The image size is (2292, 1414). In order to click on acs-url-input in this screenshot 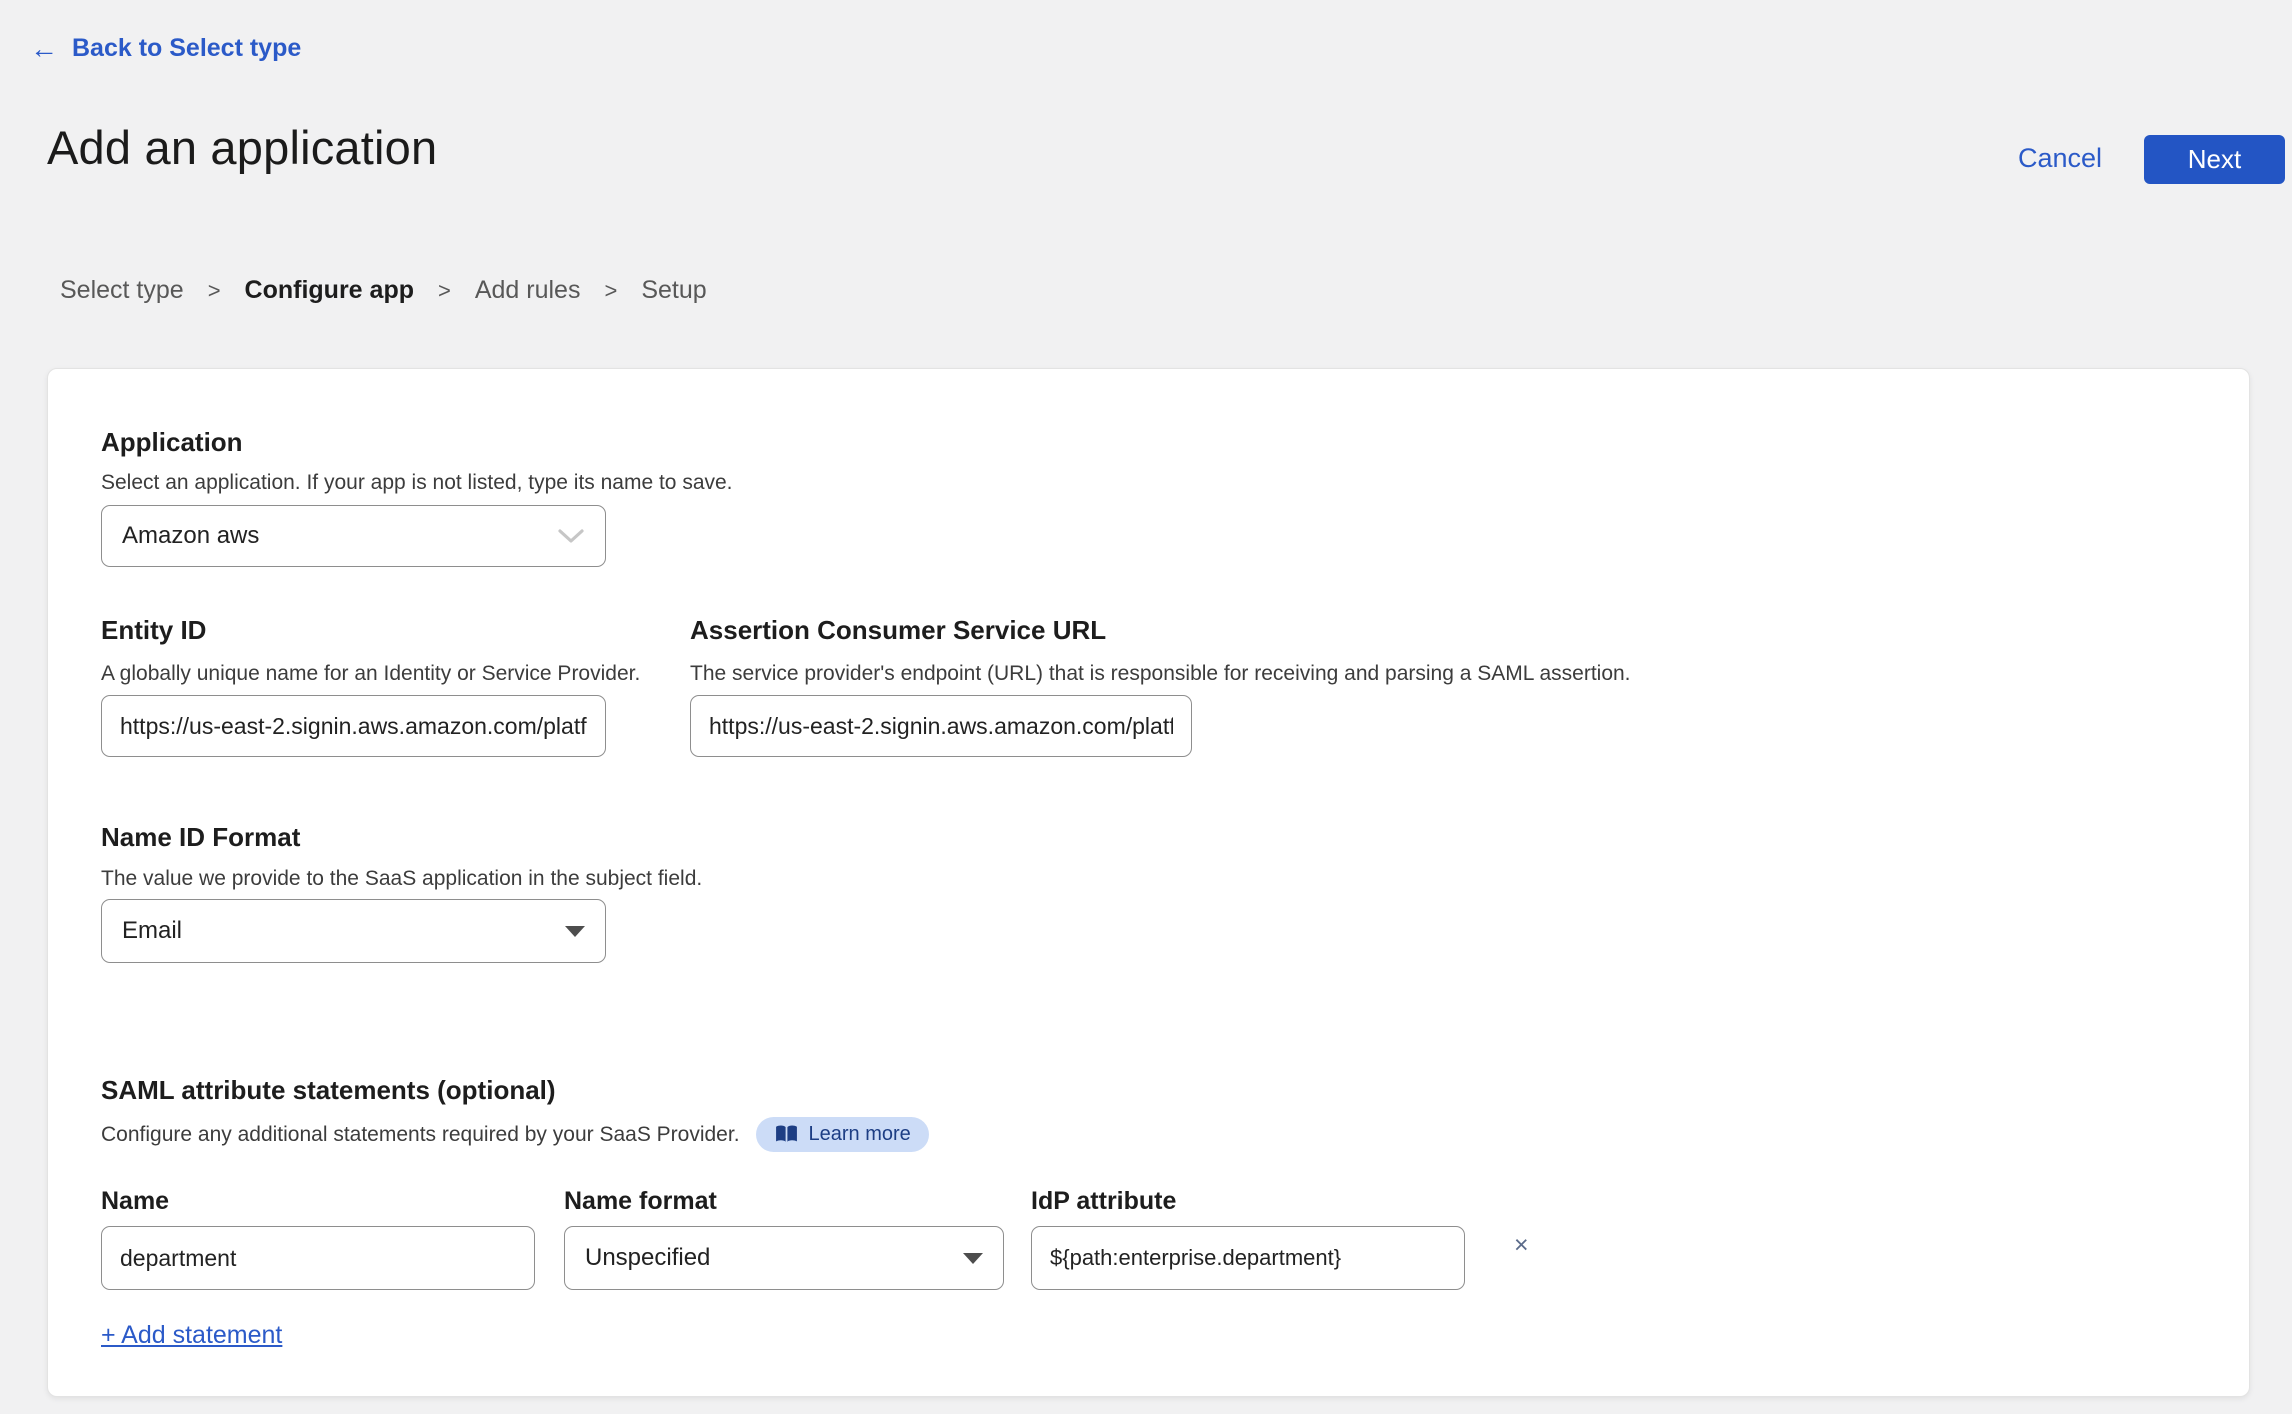, I will do `click(941, 726)`.